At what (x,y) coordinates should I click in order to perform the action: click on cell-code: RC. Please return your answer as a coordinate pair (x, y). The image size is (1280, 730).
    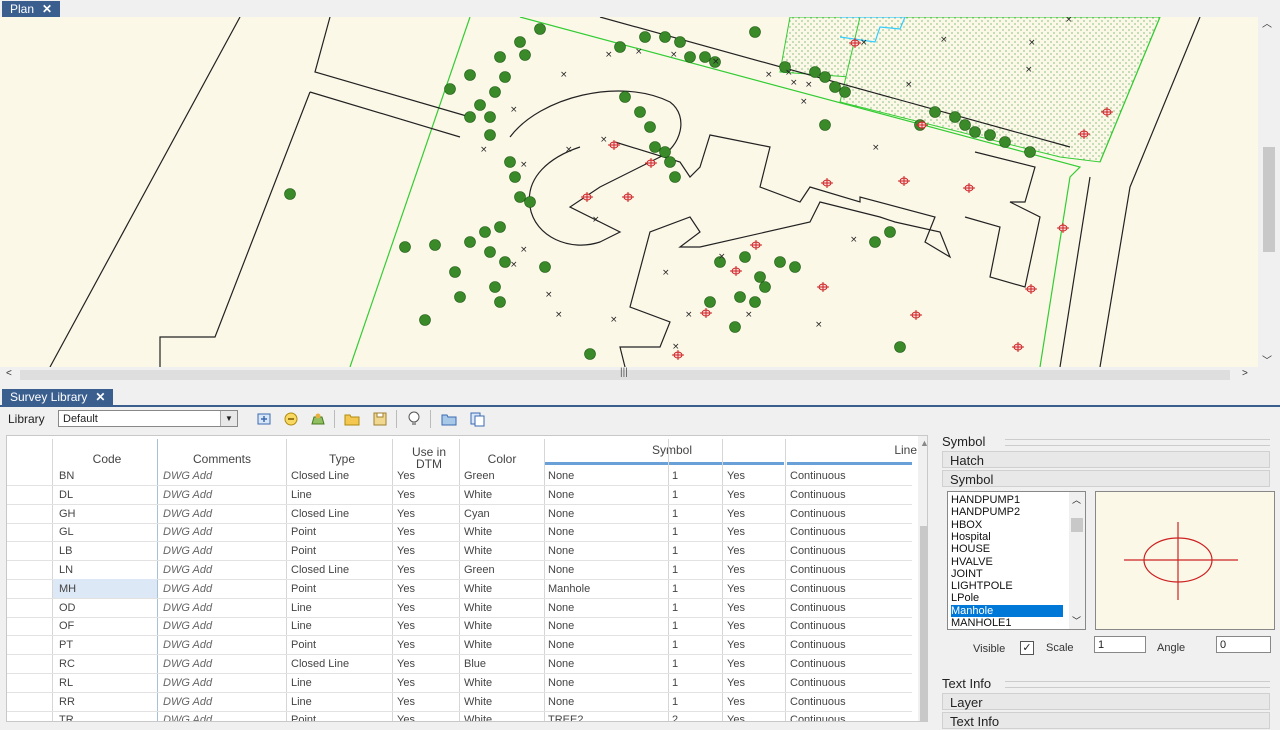
    Looking at the image, I should click on (67, 664).